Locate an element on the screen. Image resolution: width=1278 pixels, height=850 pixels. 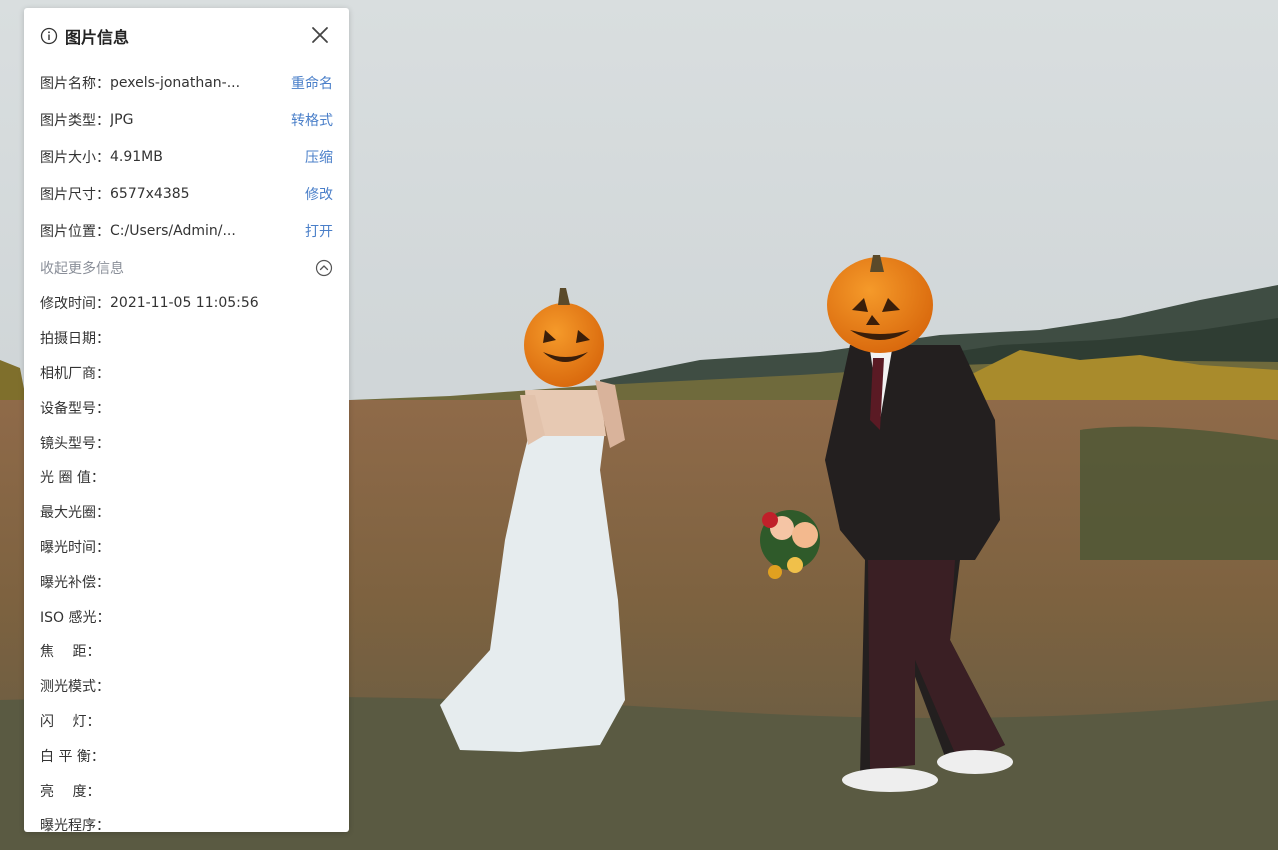
exif-row-exposure-program: 曝光程序： is located at coordinates (186, 825).